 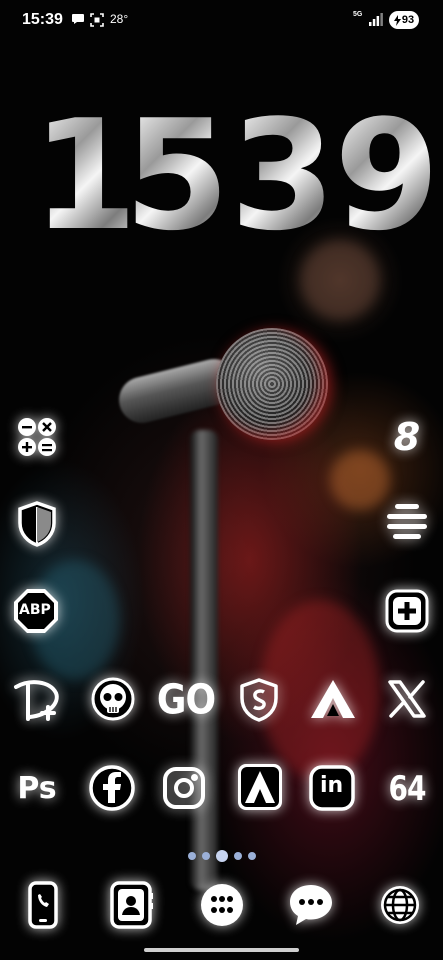 What do you see at coordinates (283, 175) in the screenshot?
I see `clock-digit: 3` at bounding box center [283, 175].